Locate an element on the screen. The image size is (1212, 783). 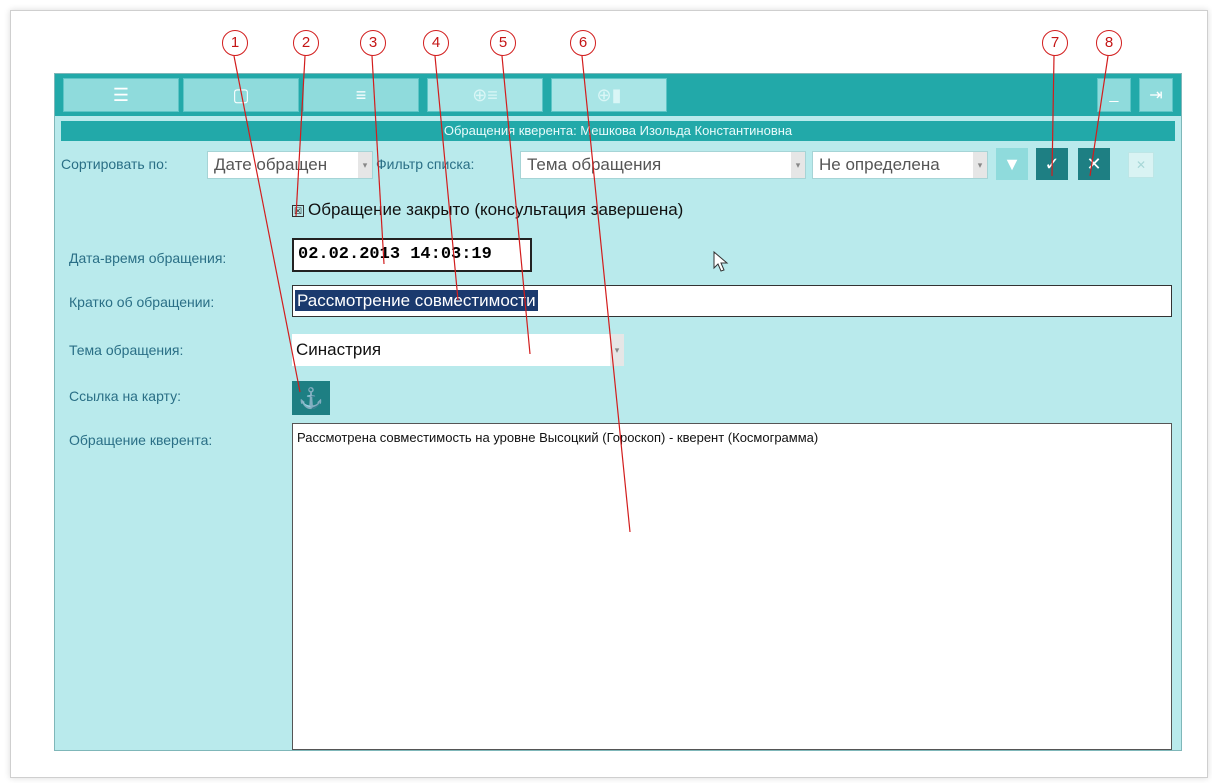
callout-3: 3 is located at coordinates (373, 43).